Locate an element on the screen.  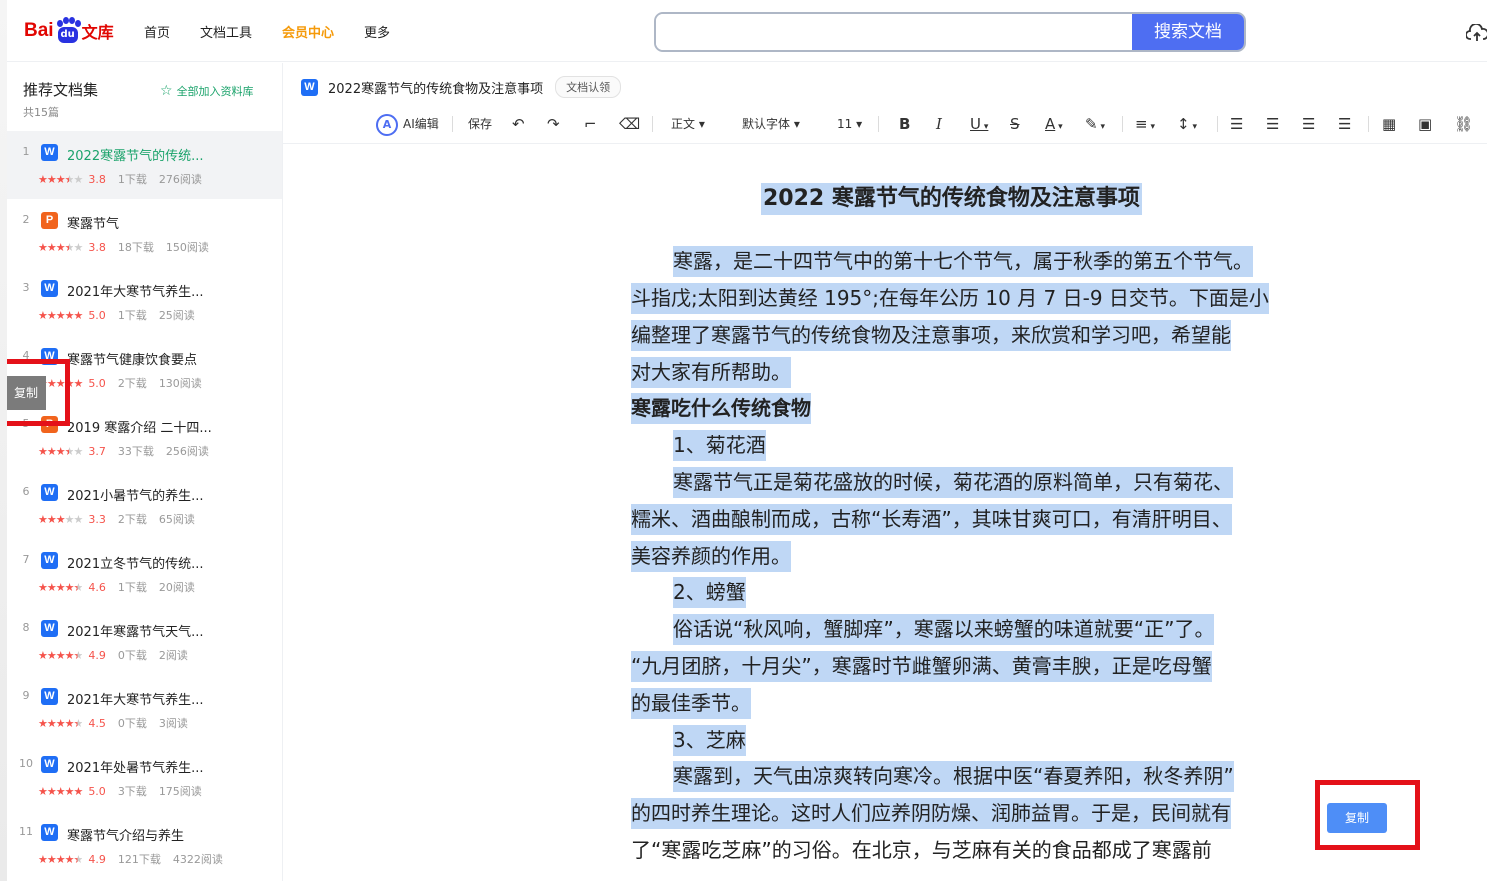
nav-vip-center: 会员中心 is located at coordinates (308, 31).